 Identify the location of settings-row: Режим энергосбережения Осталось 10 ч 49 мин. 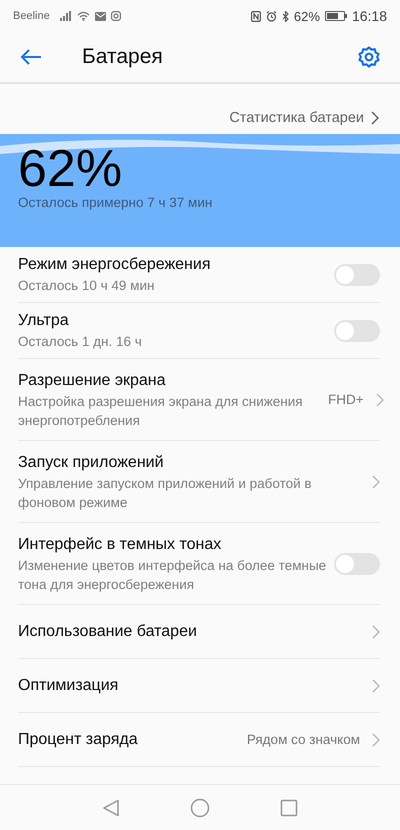
(199, 275).